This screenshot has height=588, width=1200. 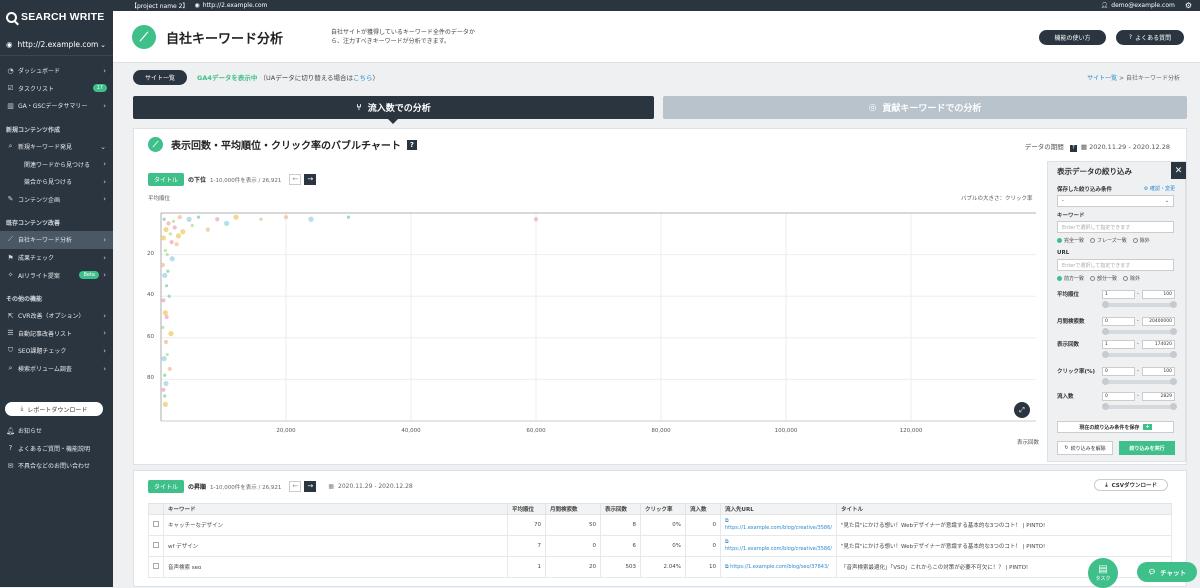 I want to click on clear-filter-button: ↻ 絞り込みを解除, so click(x=1085, y=448).